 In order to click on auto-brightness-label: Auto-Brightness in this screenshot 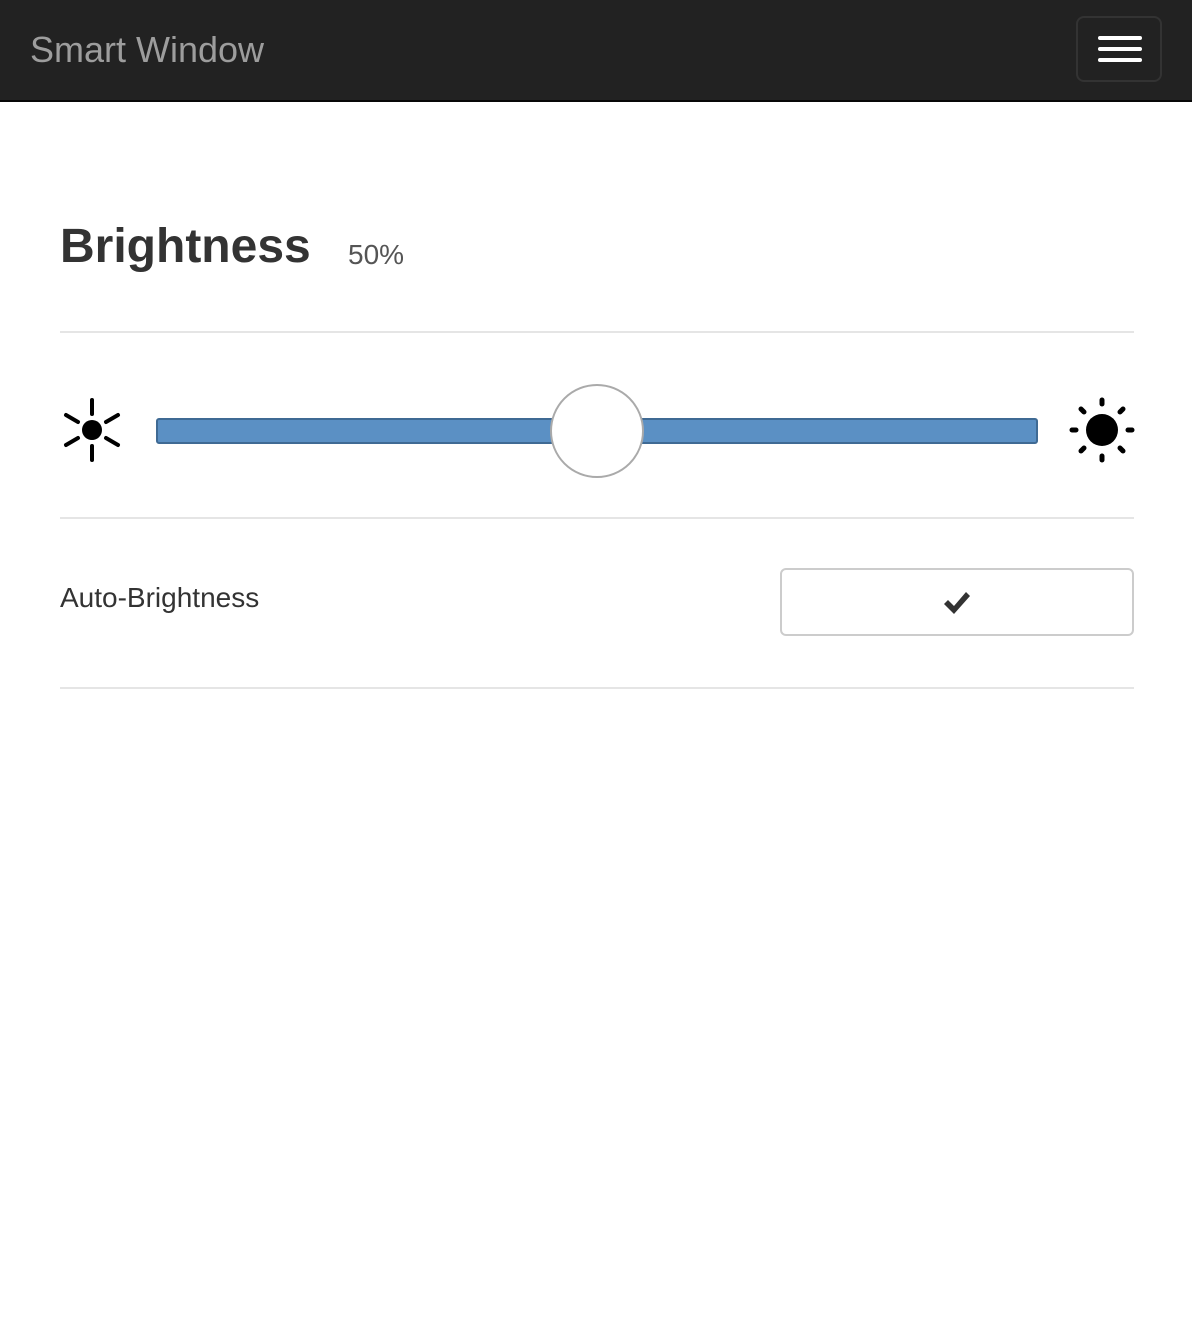, I will do `click(160, 597)`.